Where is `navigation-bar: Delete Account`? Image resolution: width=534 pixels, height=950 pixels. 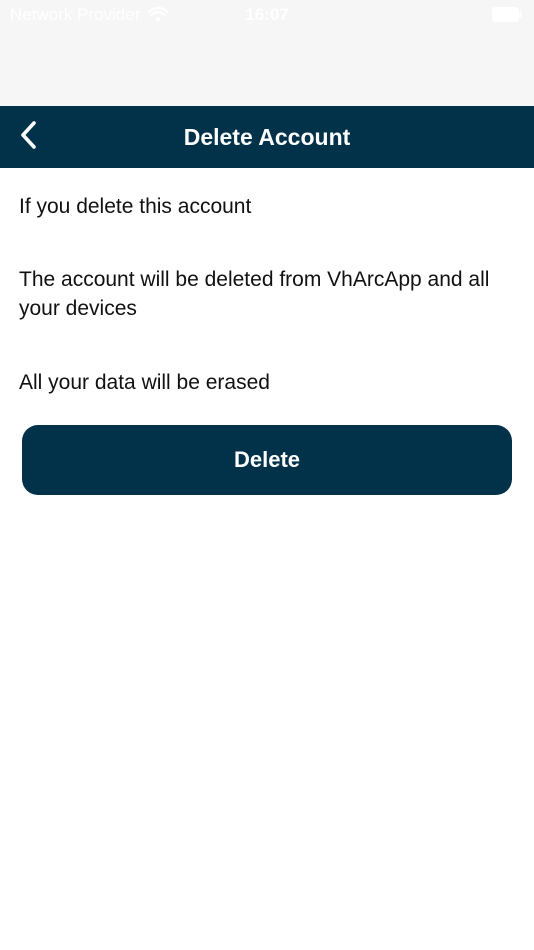 navigation-bar: Delete Account is located at coordinates (267, 137).